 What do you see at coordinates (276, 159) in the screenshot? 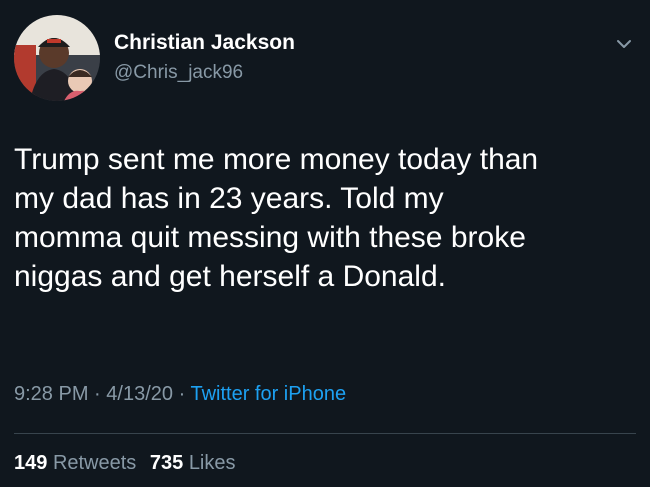
I see `tweet-text-line: Trump sent me more money today than` at bounding box center [276, 159].